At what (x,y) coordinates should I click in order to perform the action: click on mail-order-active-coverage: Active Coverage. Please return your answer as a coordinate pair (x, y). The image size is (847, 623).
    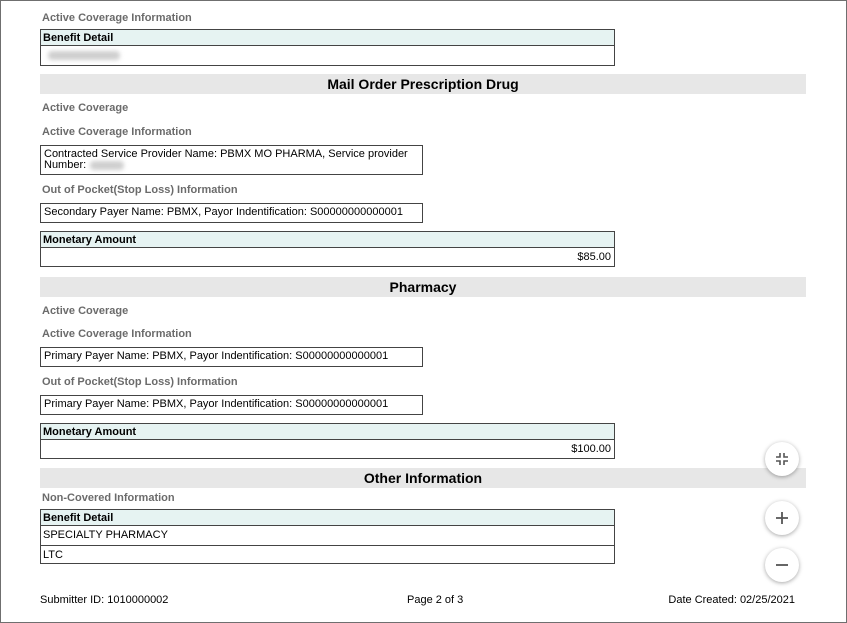
    Looking at the image, I should click on (85, 108).